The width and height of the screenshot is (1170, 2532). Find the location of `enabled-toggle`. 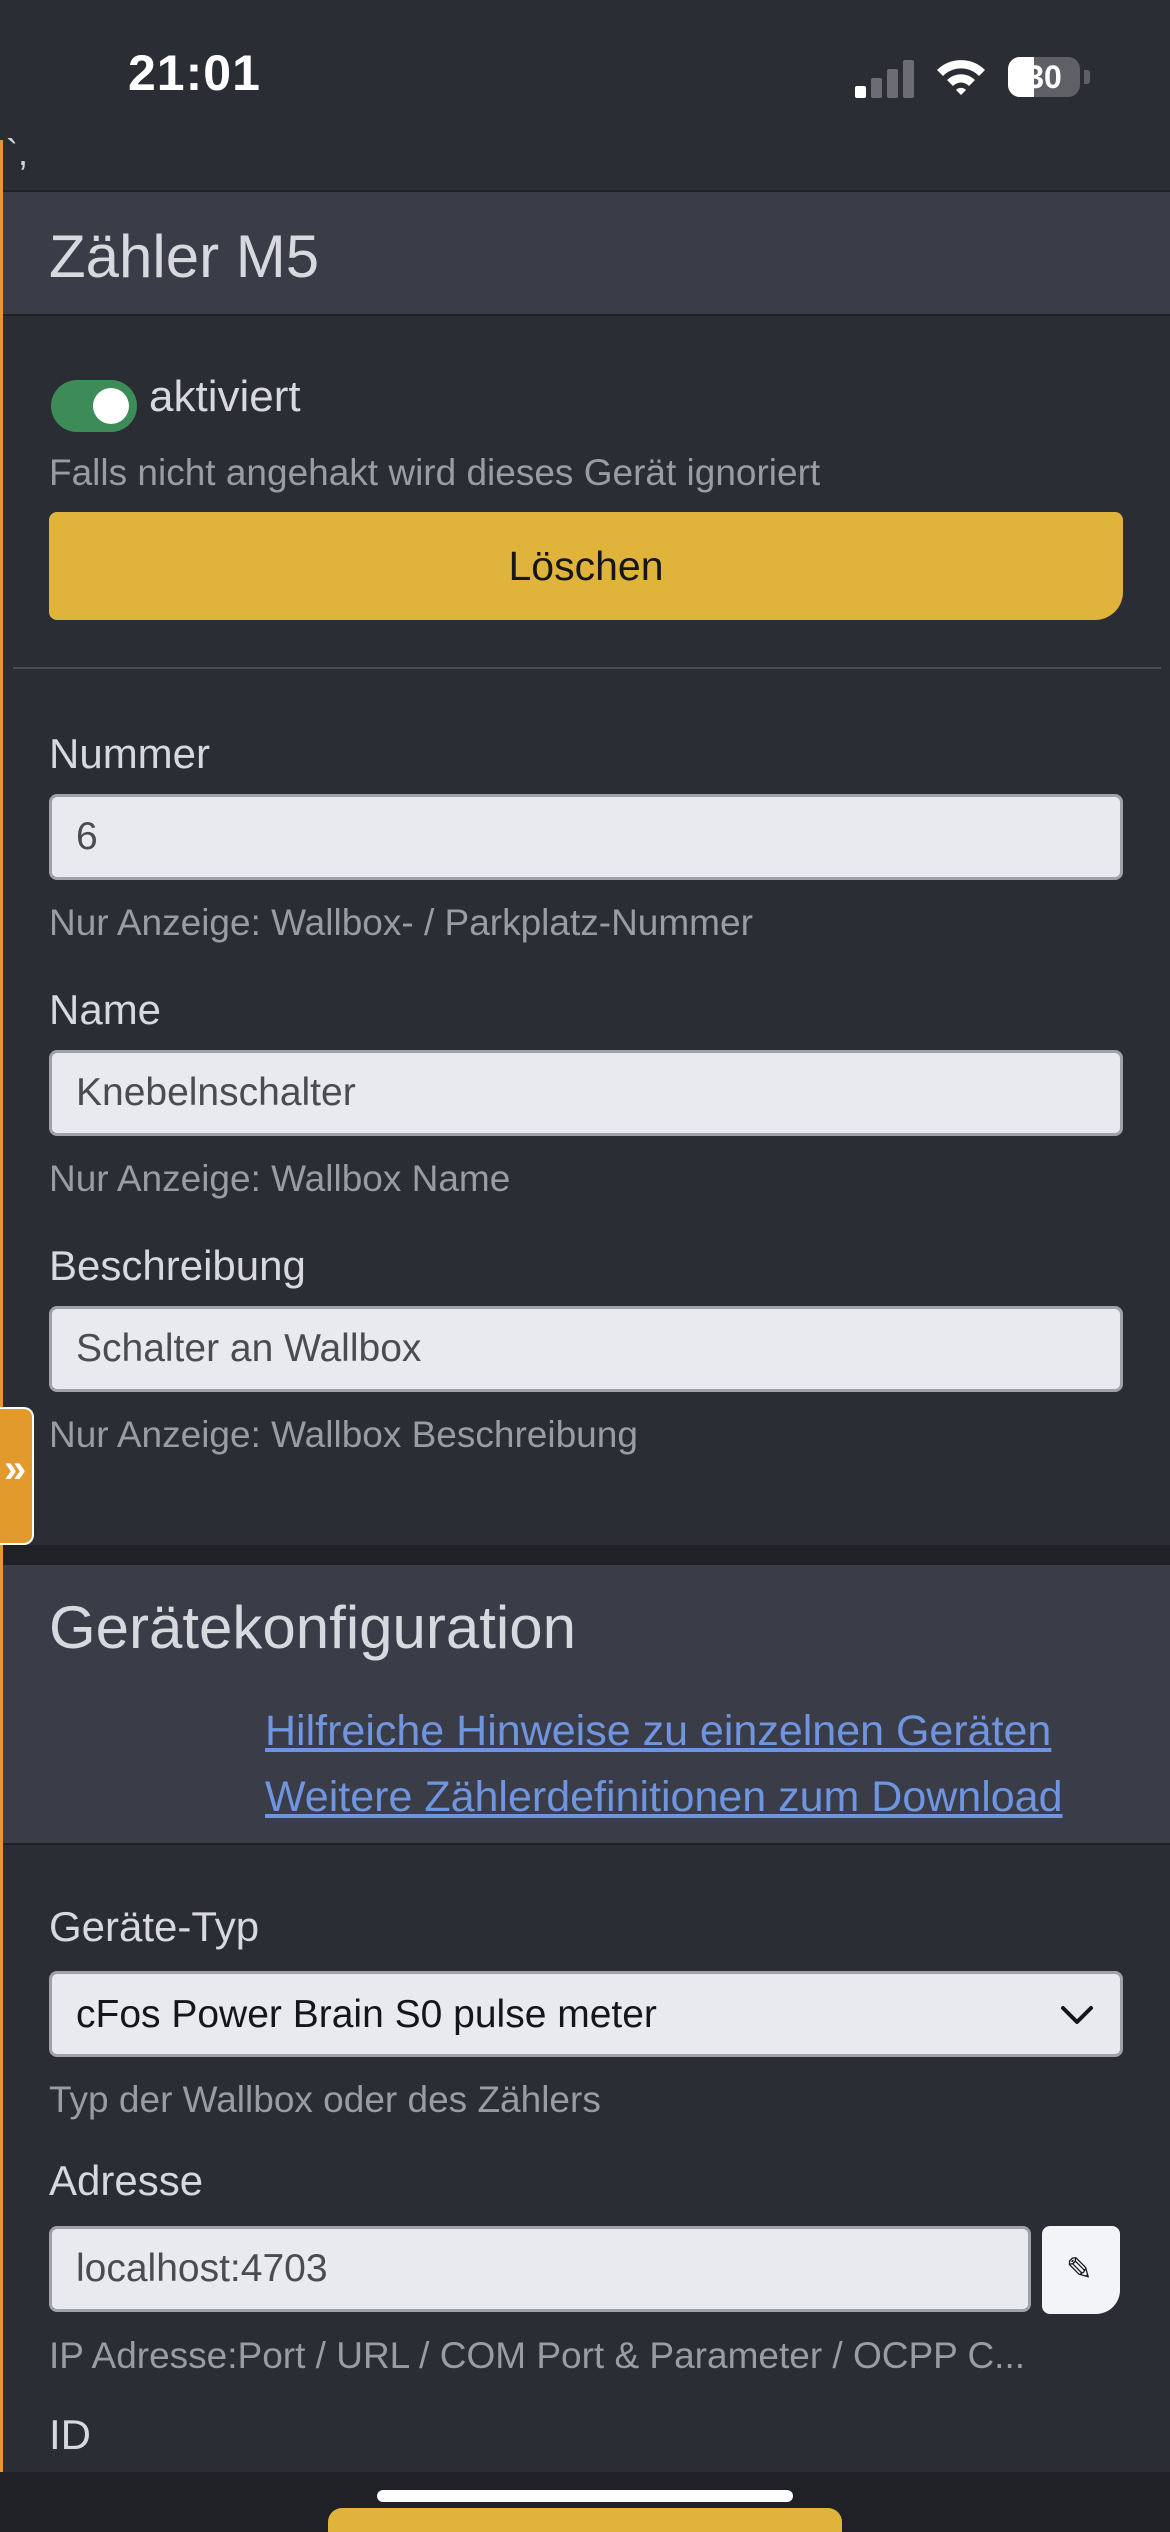

enabled-toggle is located at coordinates (94, 406).